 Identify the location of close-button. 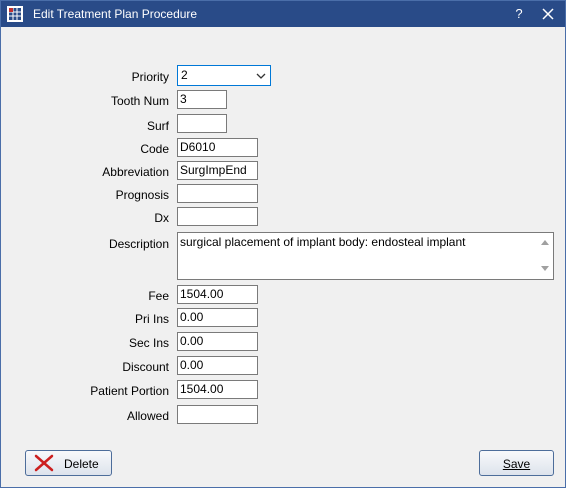
(548, 14).